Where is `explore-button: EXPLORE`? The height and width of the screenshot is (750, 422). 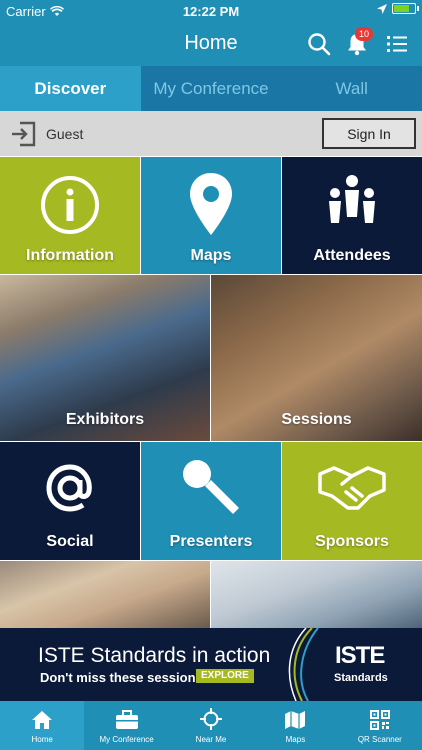 explore-button: EXPLORE is located at coordinates (225, 676).